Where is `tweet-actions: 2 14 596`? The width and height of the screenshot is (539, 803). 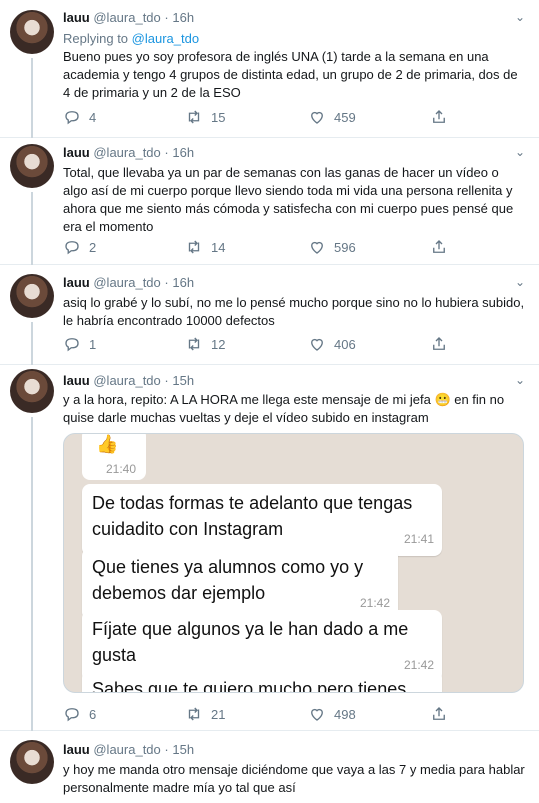
tweet-actions: 2 14 596 is located at coordinates (263, 248).